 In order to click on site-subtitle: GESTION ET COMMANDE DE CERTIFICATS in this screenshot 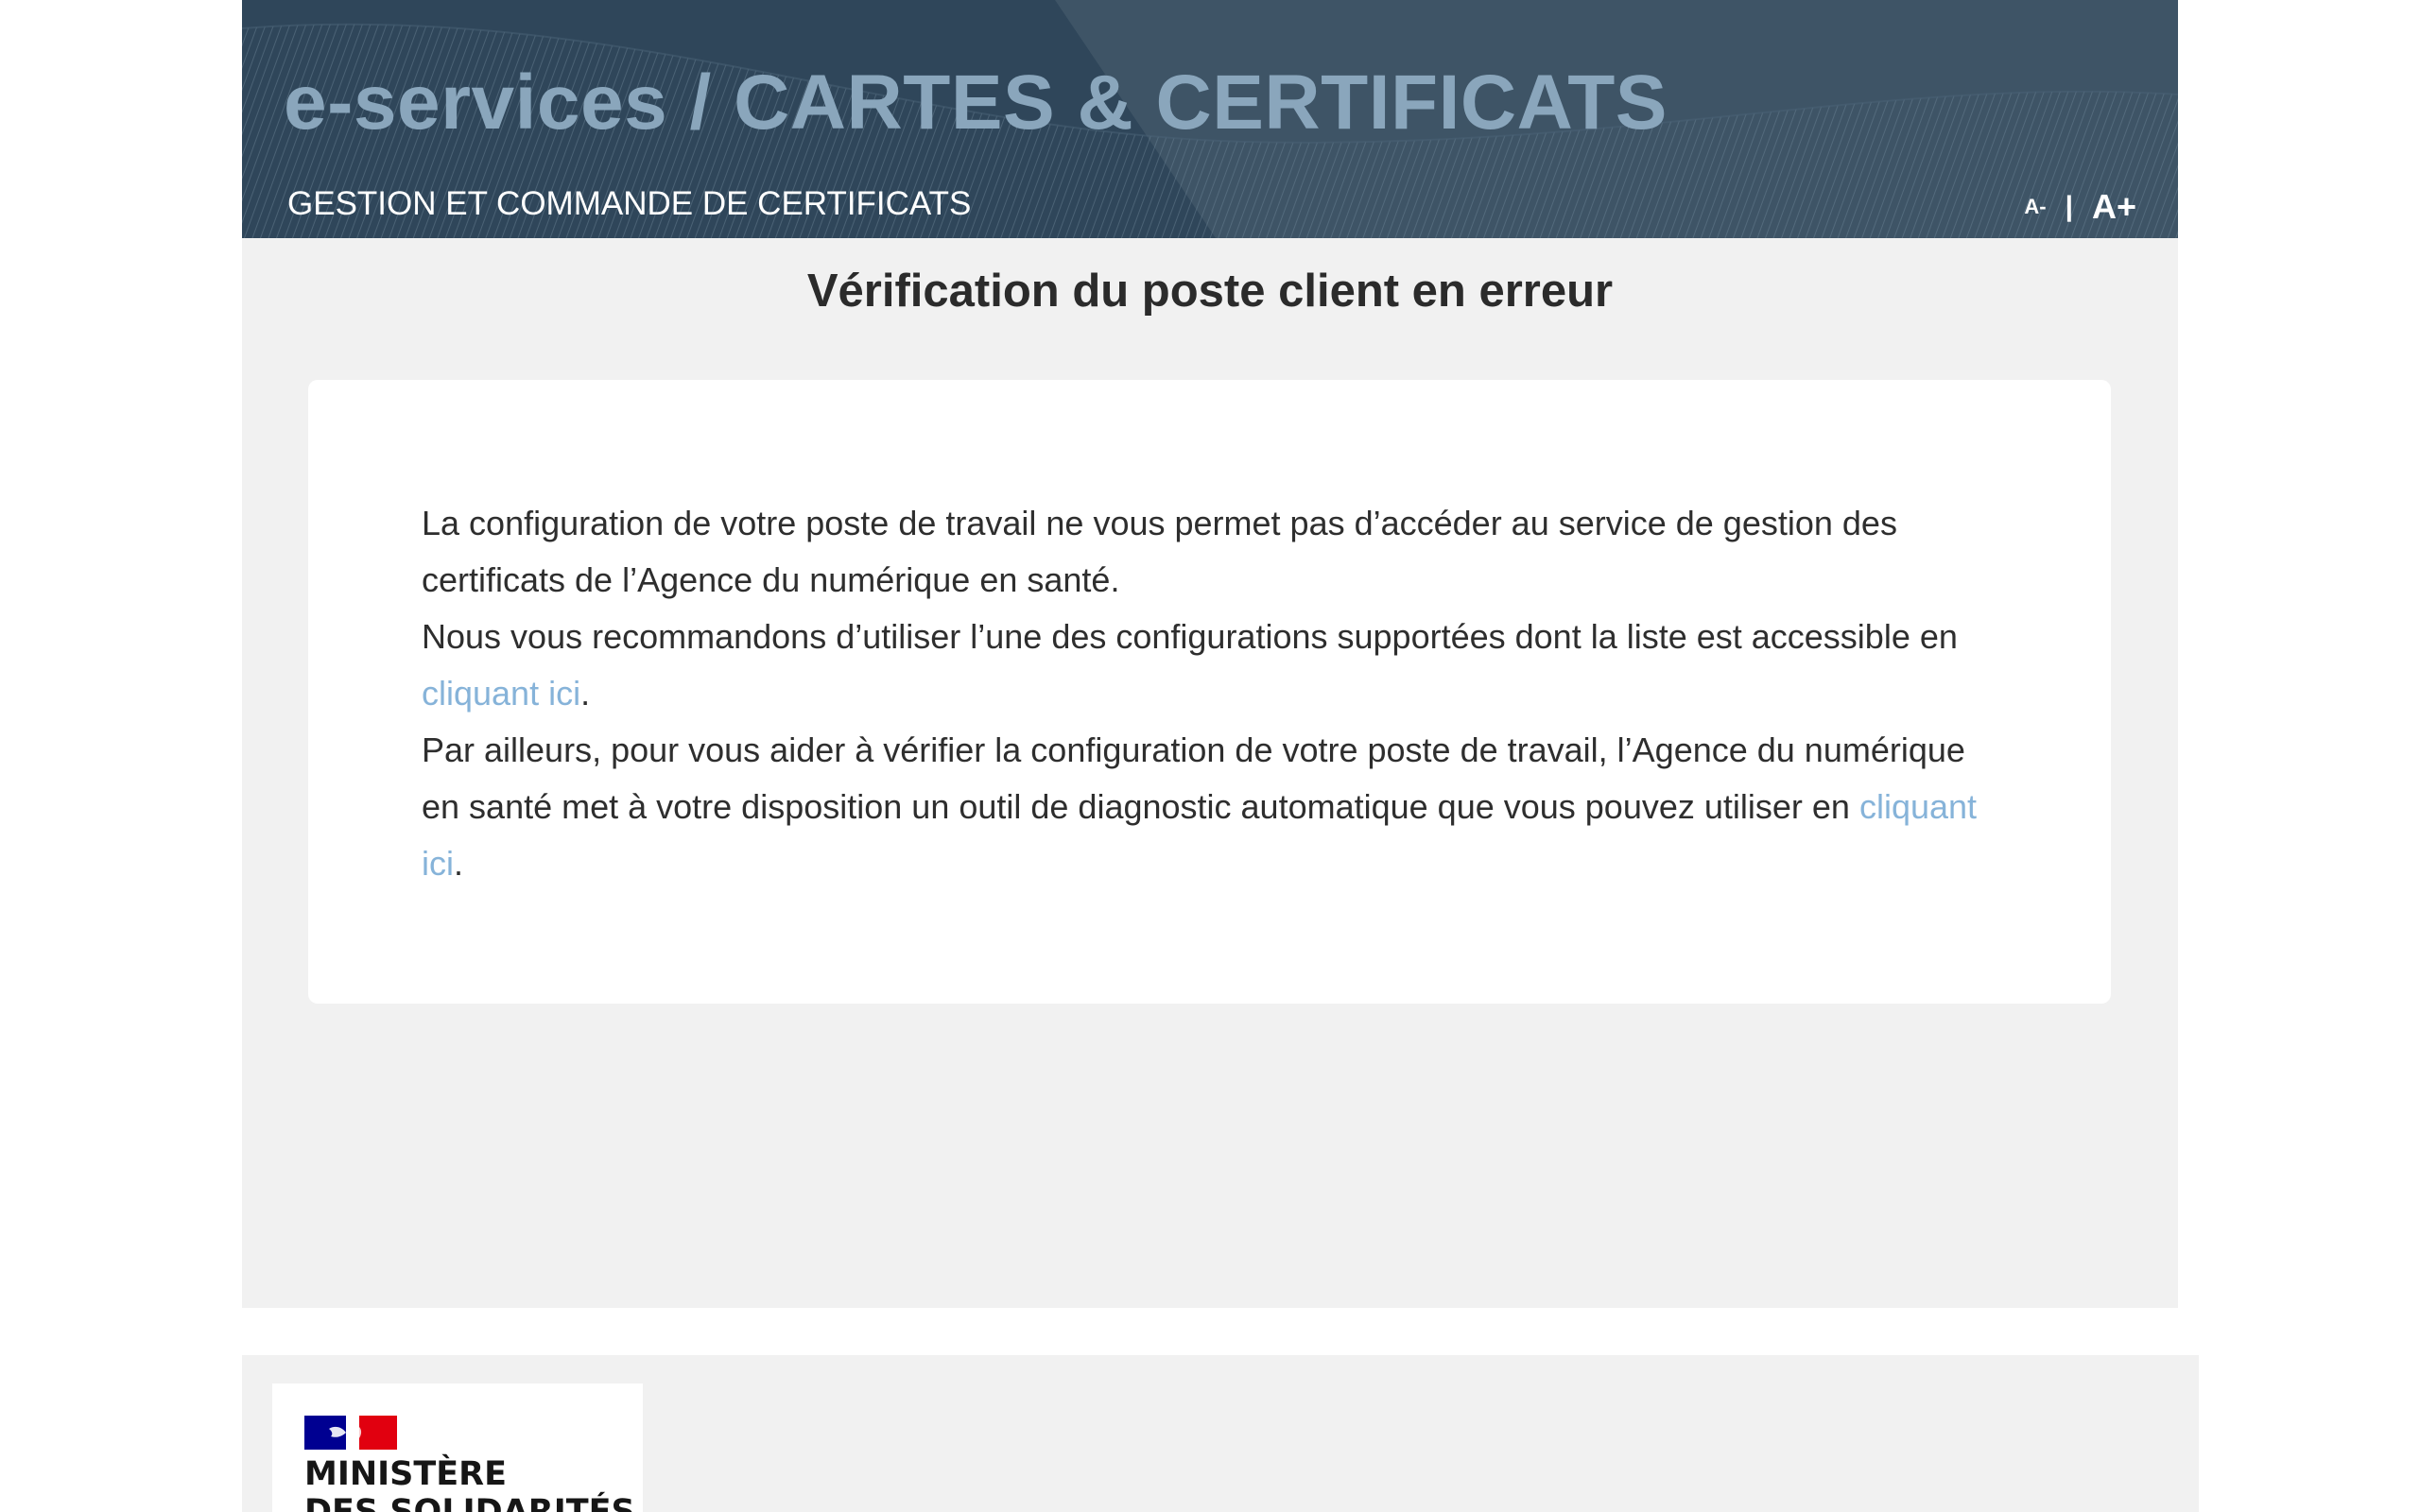, I will do `click(629, 203)`.